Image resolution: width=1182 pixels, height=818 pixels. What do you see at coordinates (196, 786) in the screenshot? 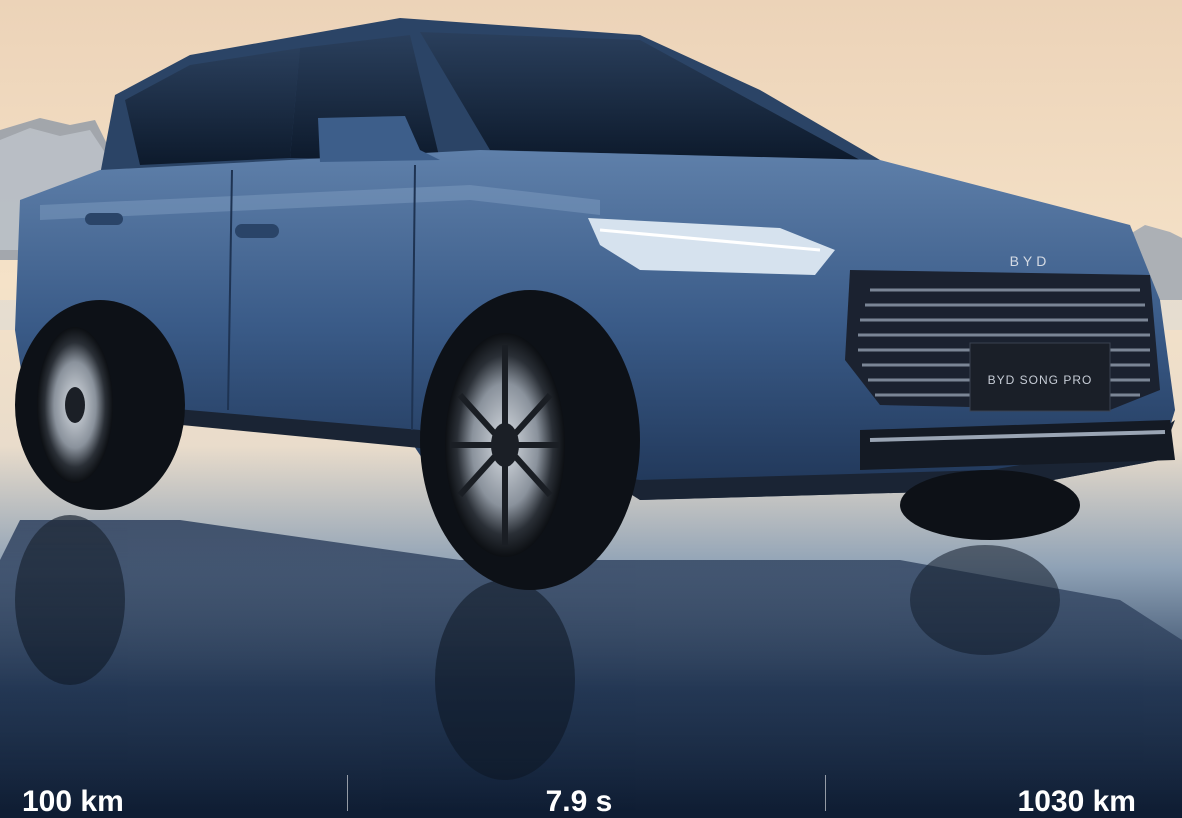
I see `stat-electric-range: 100 km` at bounding box center [196, 786].